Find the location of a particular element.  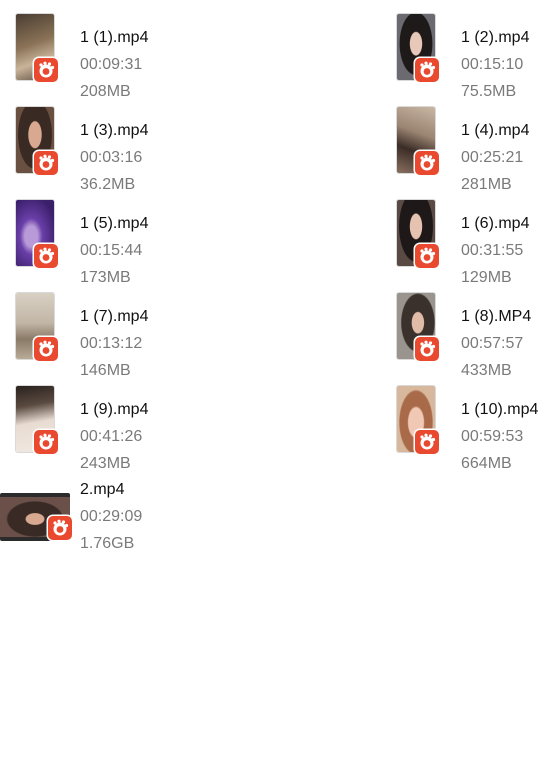

file-duration: 00:03:16 is located at coordinates (111, 157).